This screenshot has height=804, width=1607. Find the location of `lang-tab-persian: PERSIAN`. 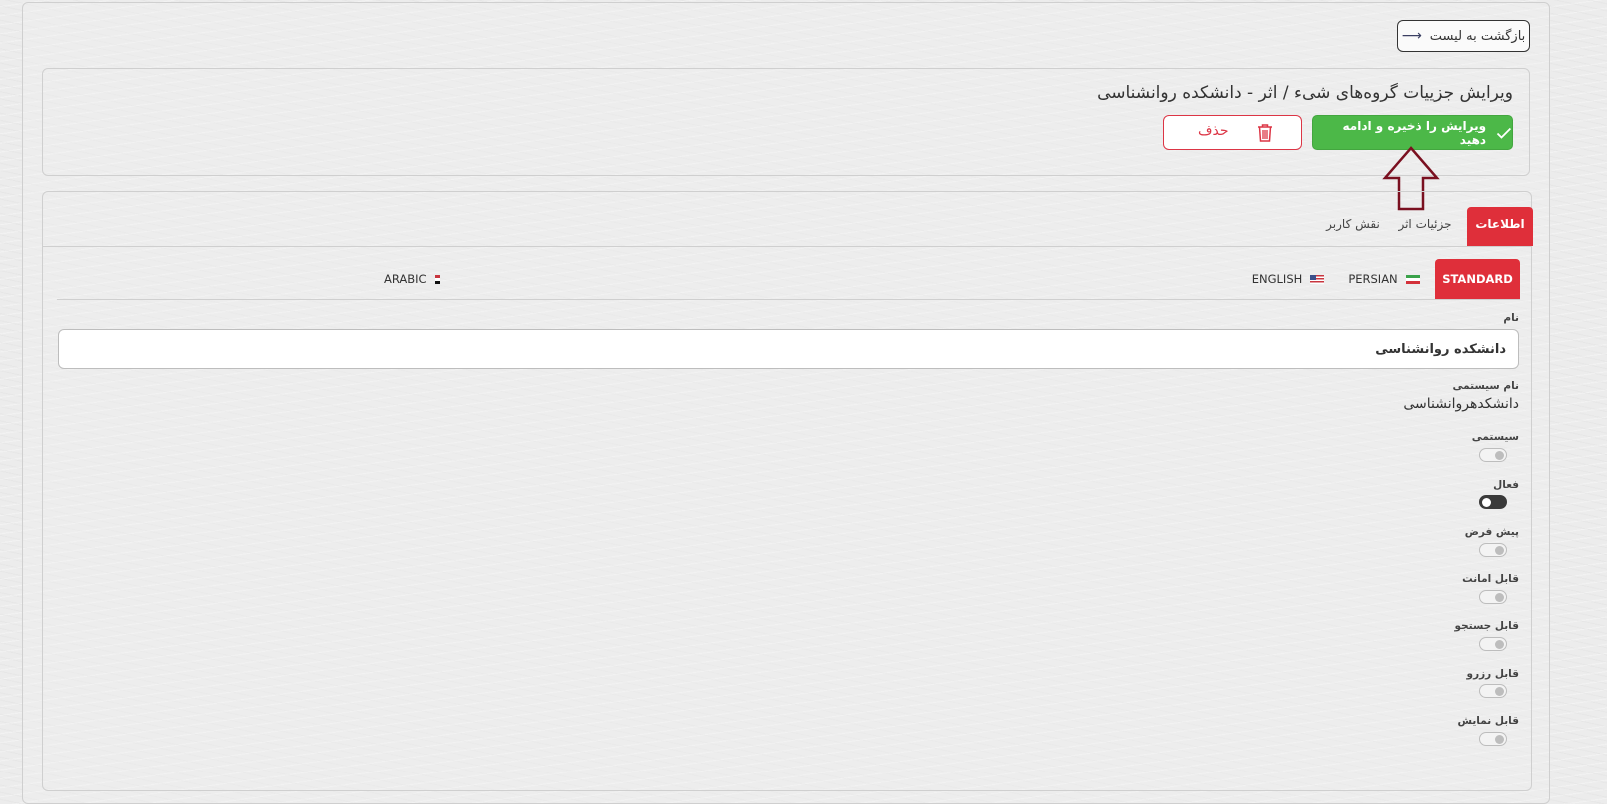

lang-tab-persian: PERSIAN is located at coordinates (1384, 279).